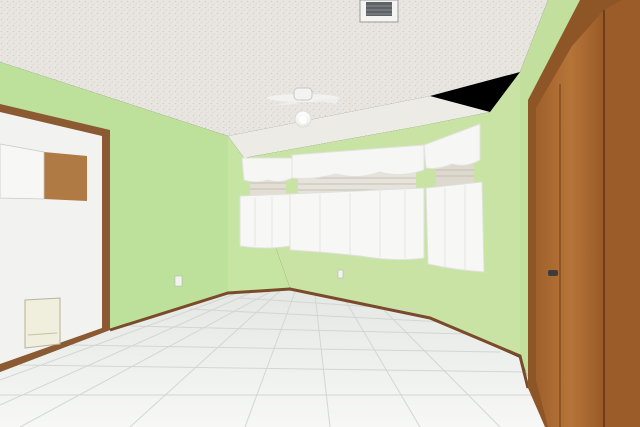 The image size is (640, 427). I want to click on wall-outlet-back, so click(340, 274).